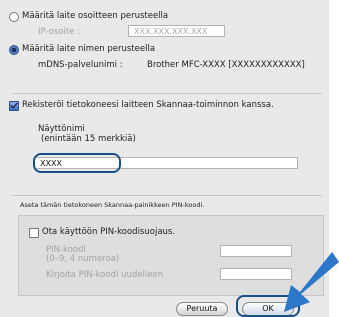  What do you see at coordinates (109, 232) in the screenshot?
I see `pin-enable-label: Ota käyttöön PIN-koodisuojaus.` at bounding box center [109, 232].